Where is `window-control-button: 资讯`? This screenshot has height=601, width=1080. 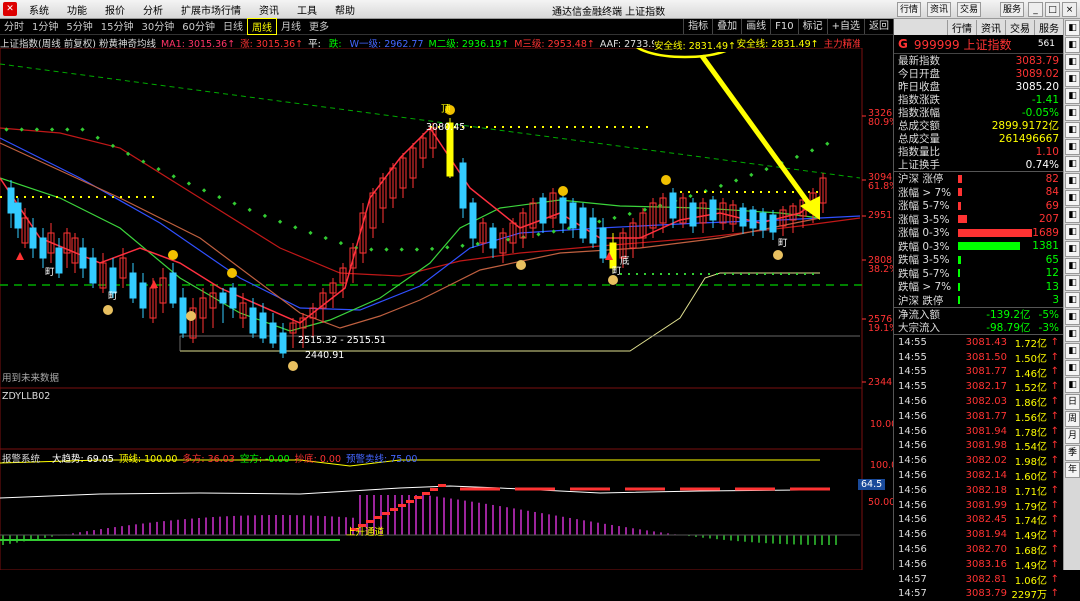 window-control-button: 资讯 is located at coordinates (939, 9).